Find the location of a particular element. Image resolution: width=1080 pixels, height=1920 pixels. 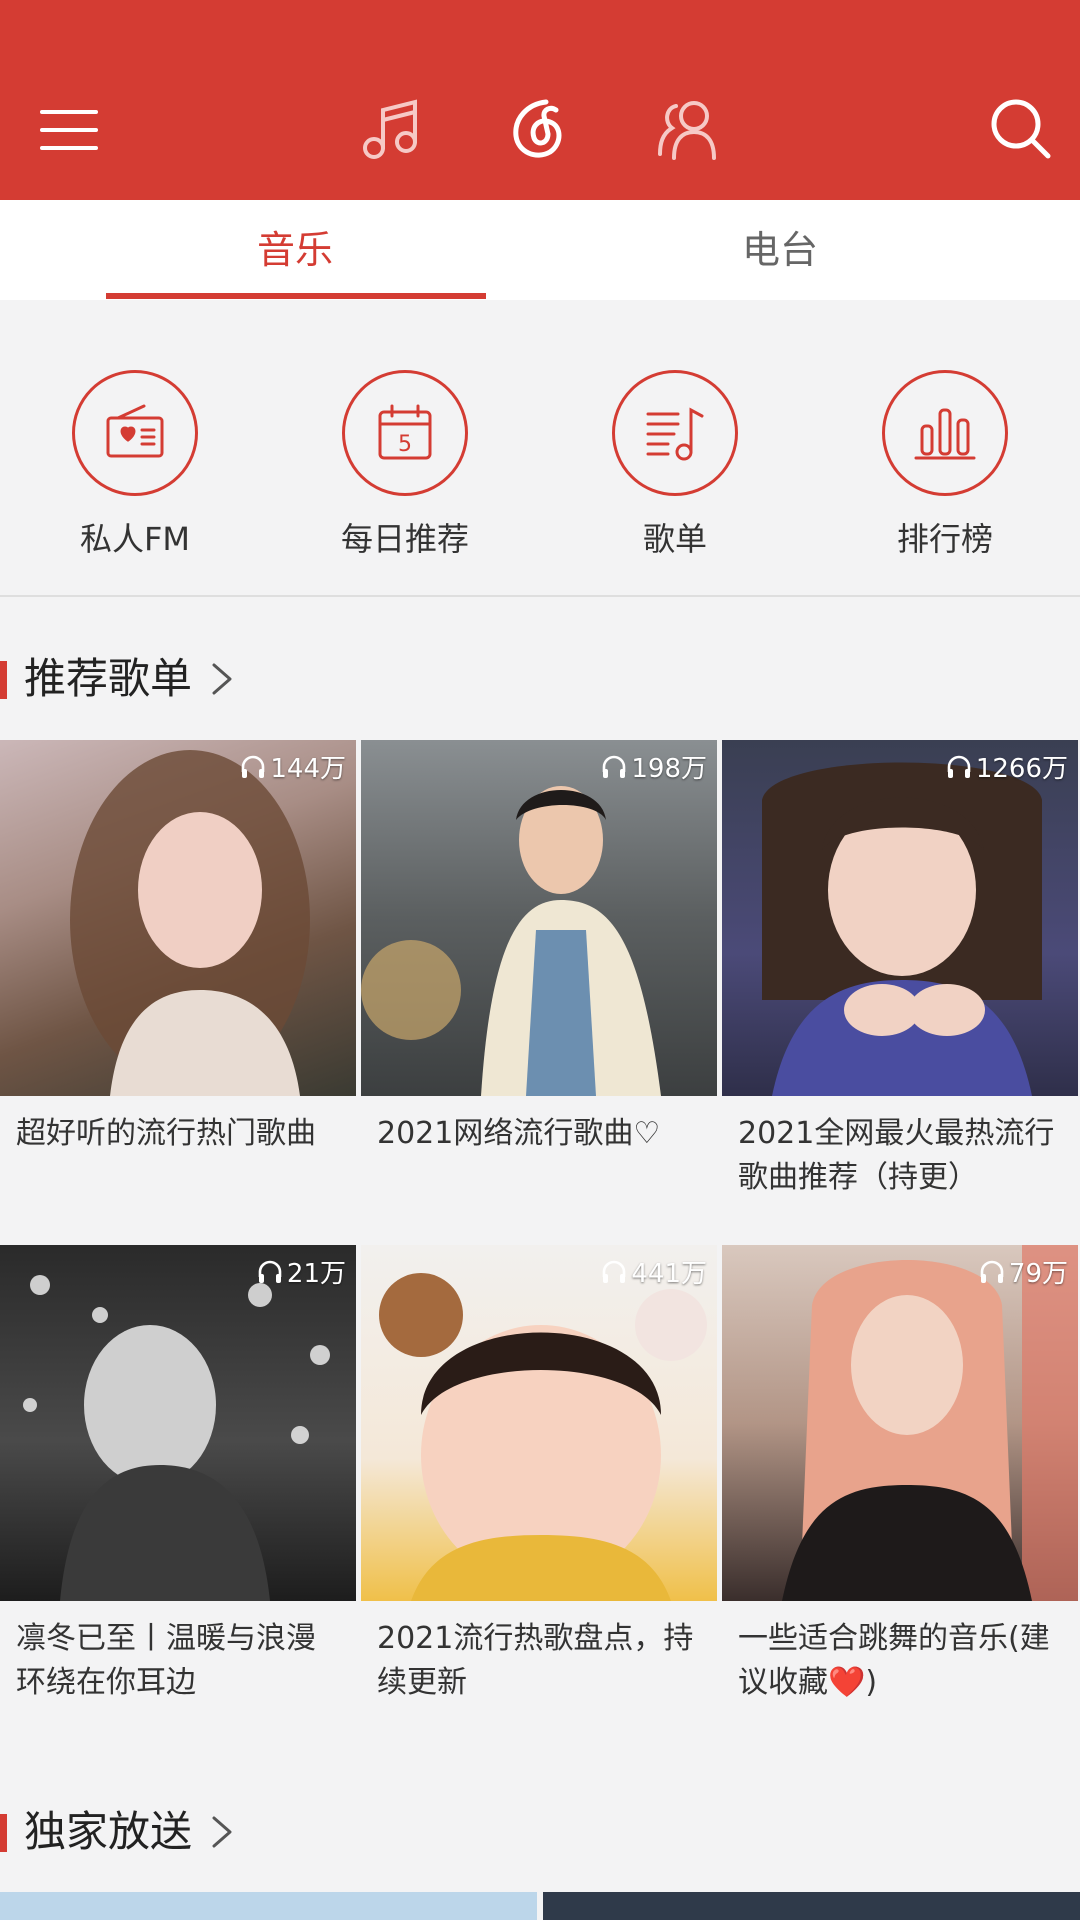

play-count: 1266万 is located at coordinates (1007, 766).